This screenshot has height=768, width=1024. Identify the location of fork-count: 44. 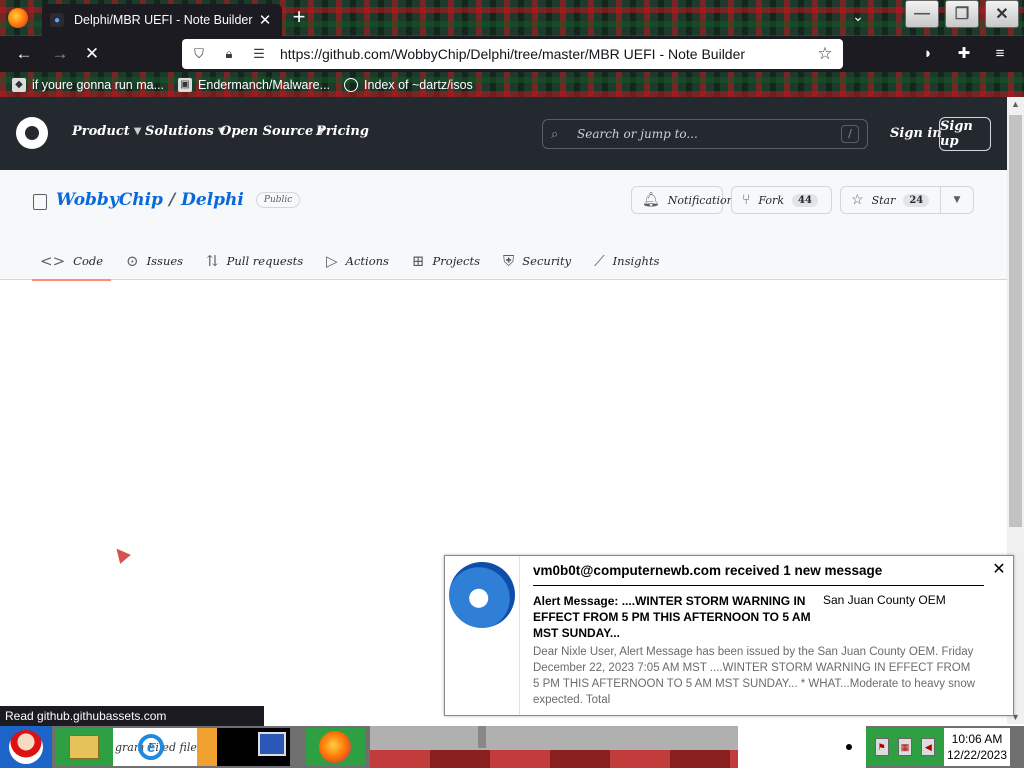
(804, 200).